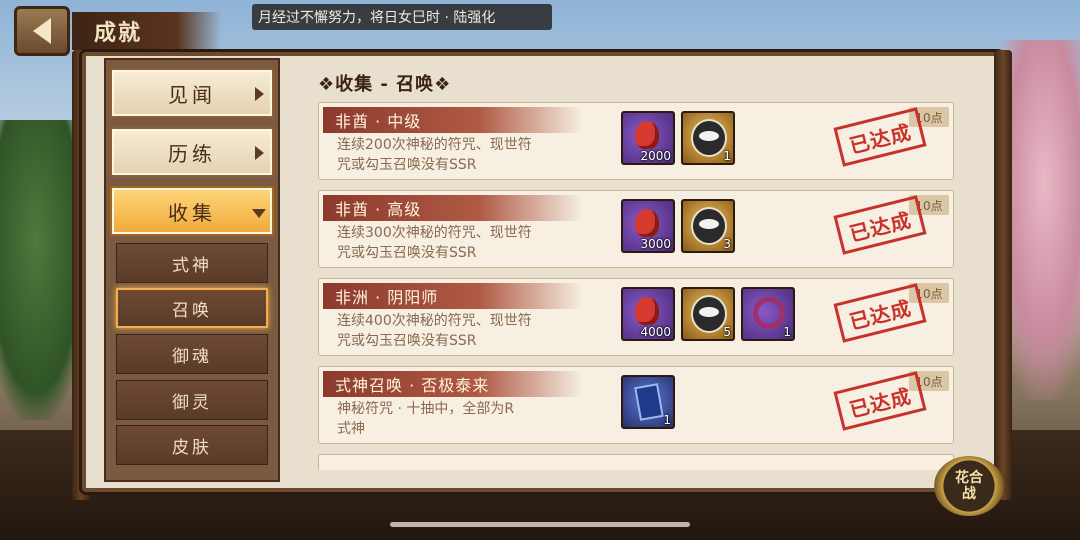 This screenshot has width=1080, height=540. I want to click on back-arrow-icon, so click(42, 31).